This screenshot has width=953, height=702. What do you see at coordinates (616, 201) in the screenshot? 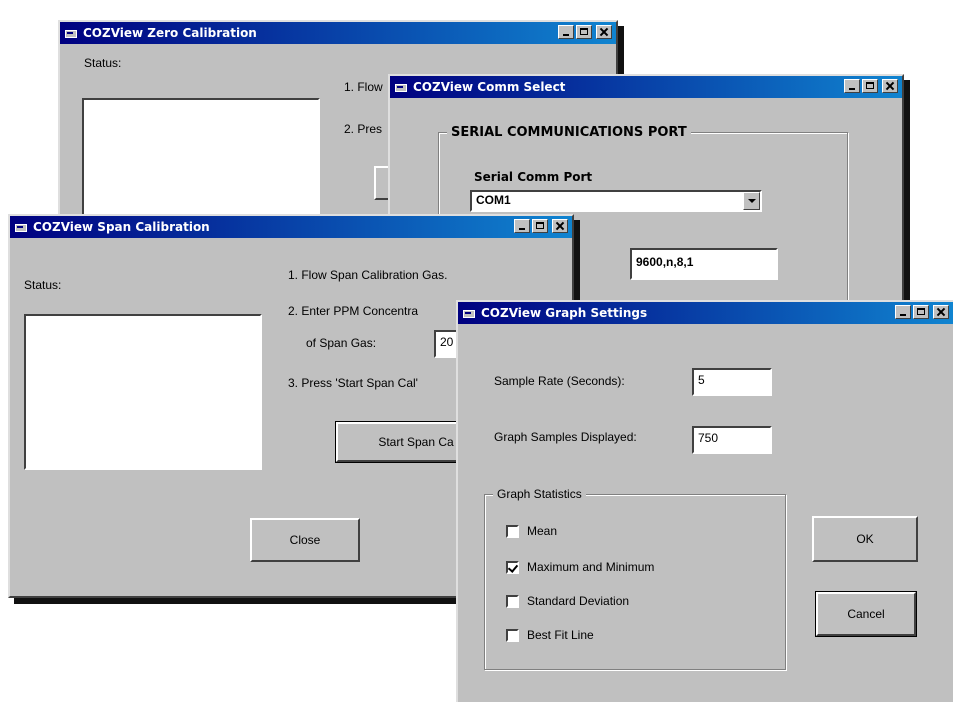
I see `serial-port-select: COM1` at bounding box center [616, 201].